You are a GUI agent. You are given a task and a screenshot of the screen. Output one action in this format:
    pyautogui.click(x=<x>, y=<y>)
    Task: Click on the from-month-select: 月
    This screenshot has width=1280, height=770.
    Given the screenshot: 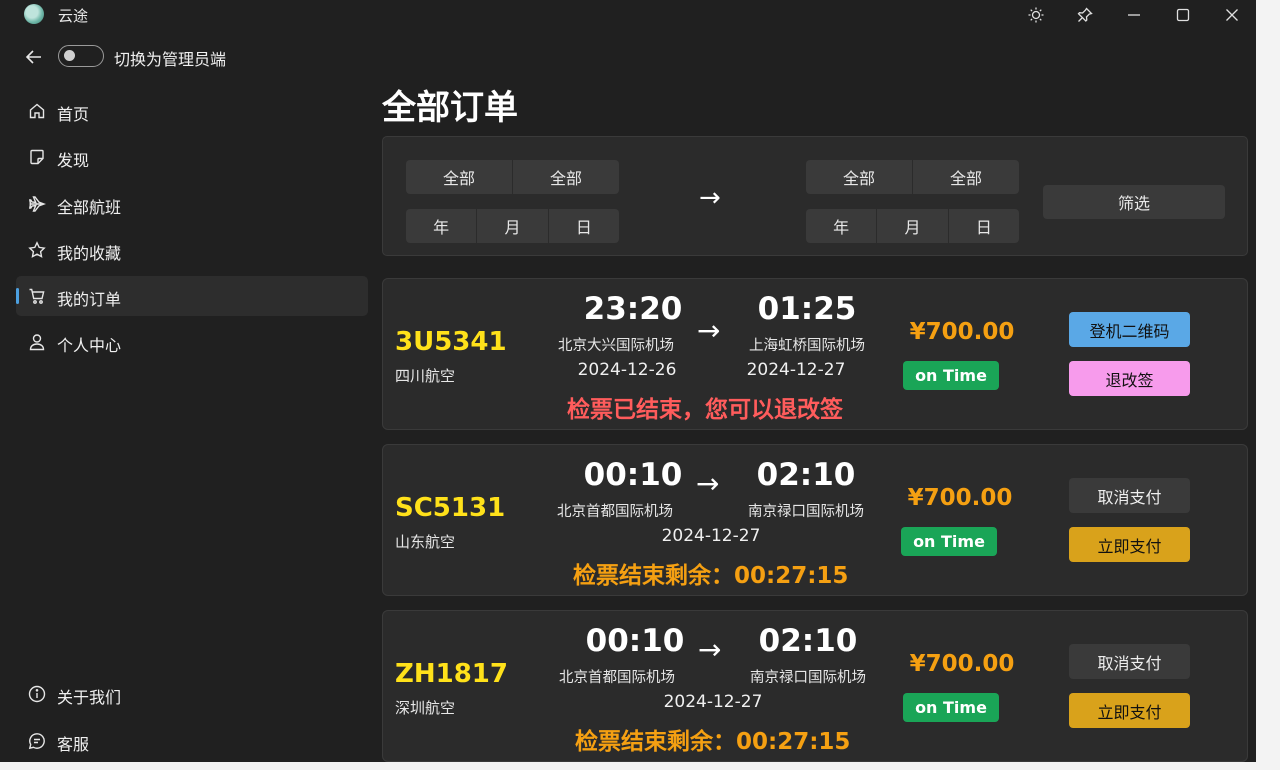 What is the action you would take?
    pyautogui.click(x=513, y=226)
    